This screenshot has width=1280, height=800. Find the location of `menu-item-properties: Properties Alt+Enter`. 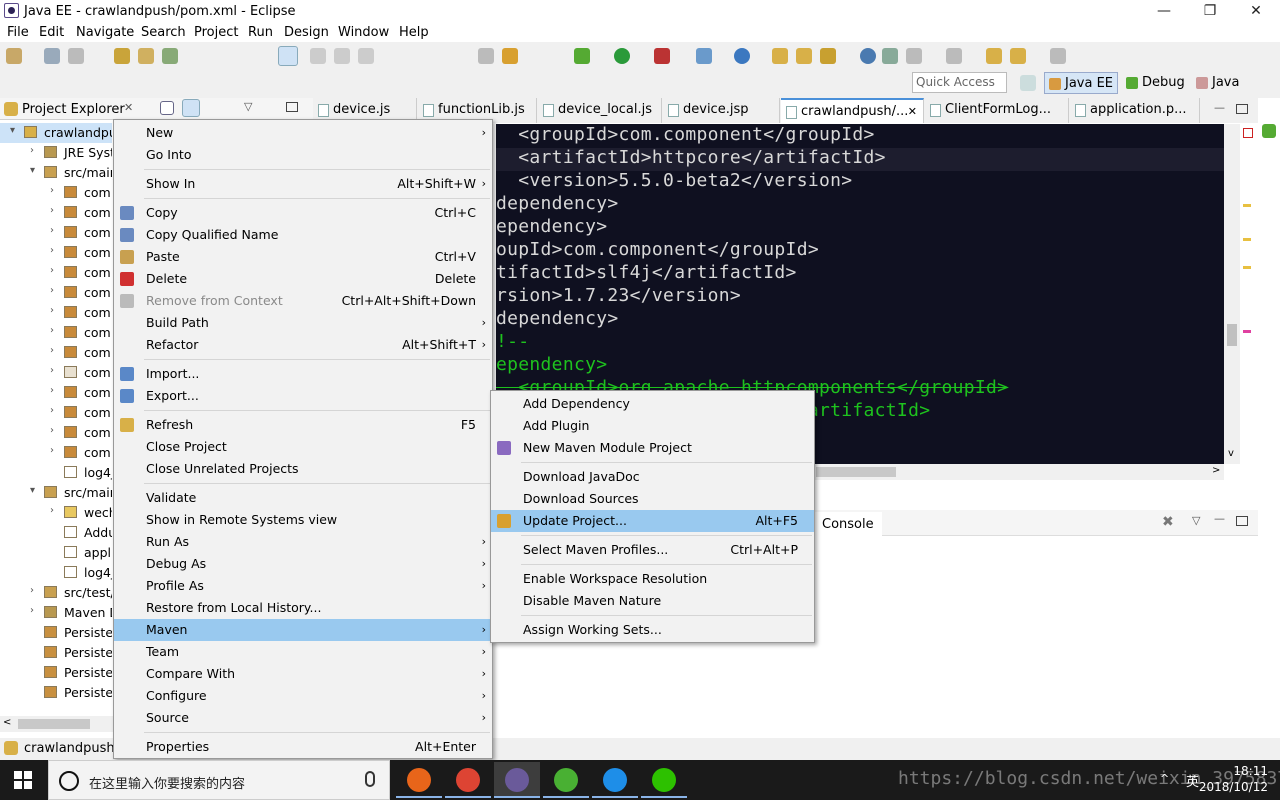

menu-item-properties: Properties Alt+Enter is located at coordinates (303, 747).